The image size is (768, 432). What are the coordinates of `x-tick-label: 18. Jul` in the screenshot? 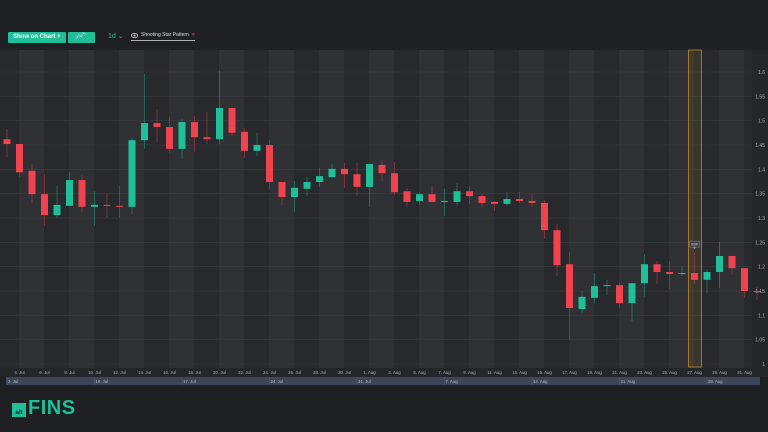 It's located at (194, 372).